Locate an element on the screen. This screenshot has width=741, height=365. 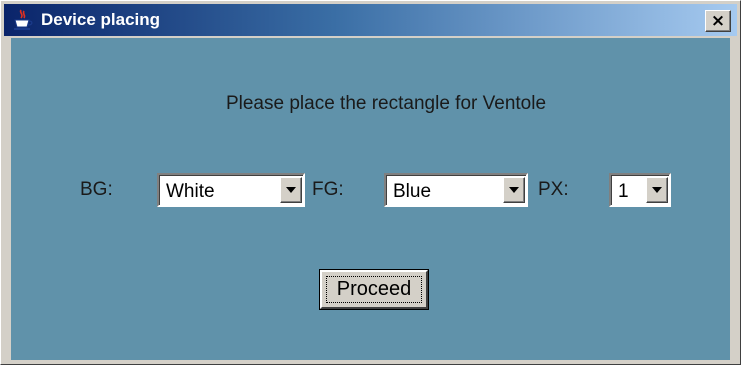
close-button: × is located at coordinates (718, 21).